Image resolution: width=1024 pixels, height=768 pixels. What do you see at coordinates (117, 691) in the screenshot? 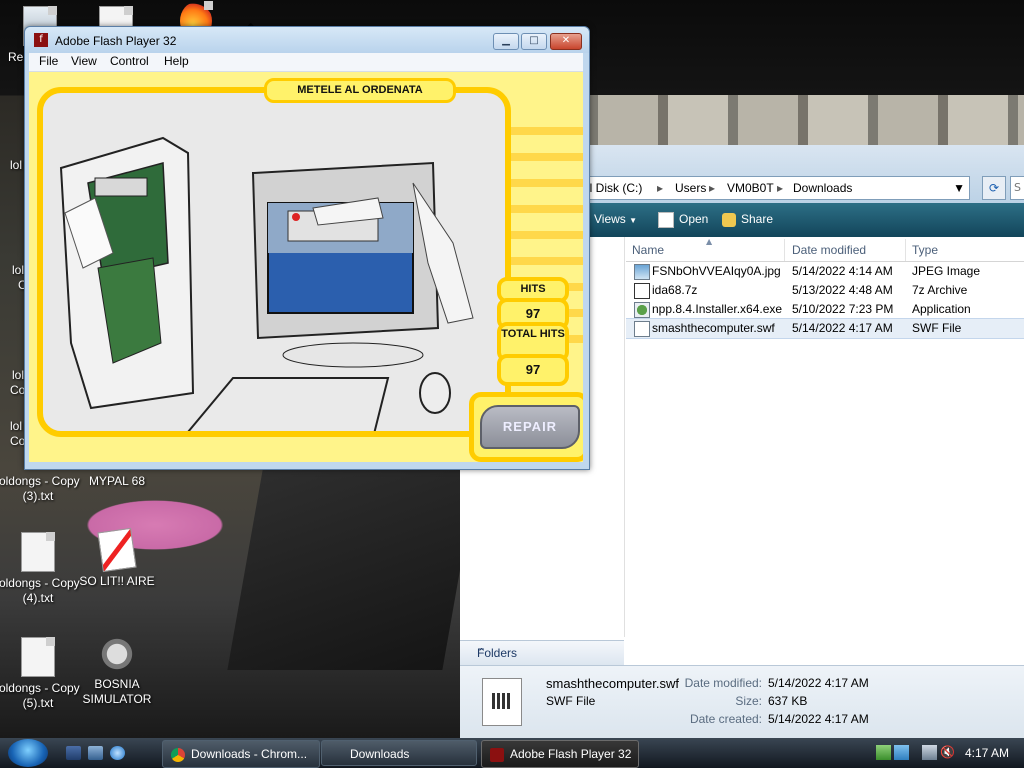
I see `desktop-icon-label: BOSNIA SIMULATOR` at bounding box center [117, 691].